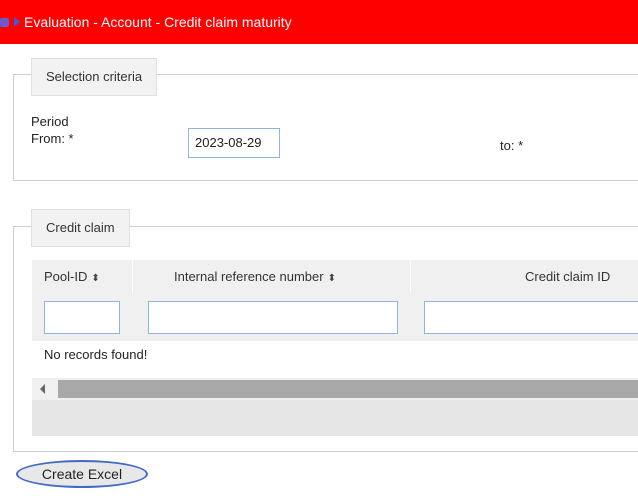 The height and width of the screenshot is (501, 638). Describe the element at coordinates (512, 145) in the screenshot. I see `to-label: to: *` at that location.